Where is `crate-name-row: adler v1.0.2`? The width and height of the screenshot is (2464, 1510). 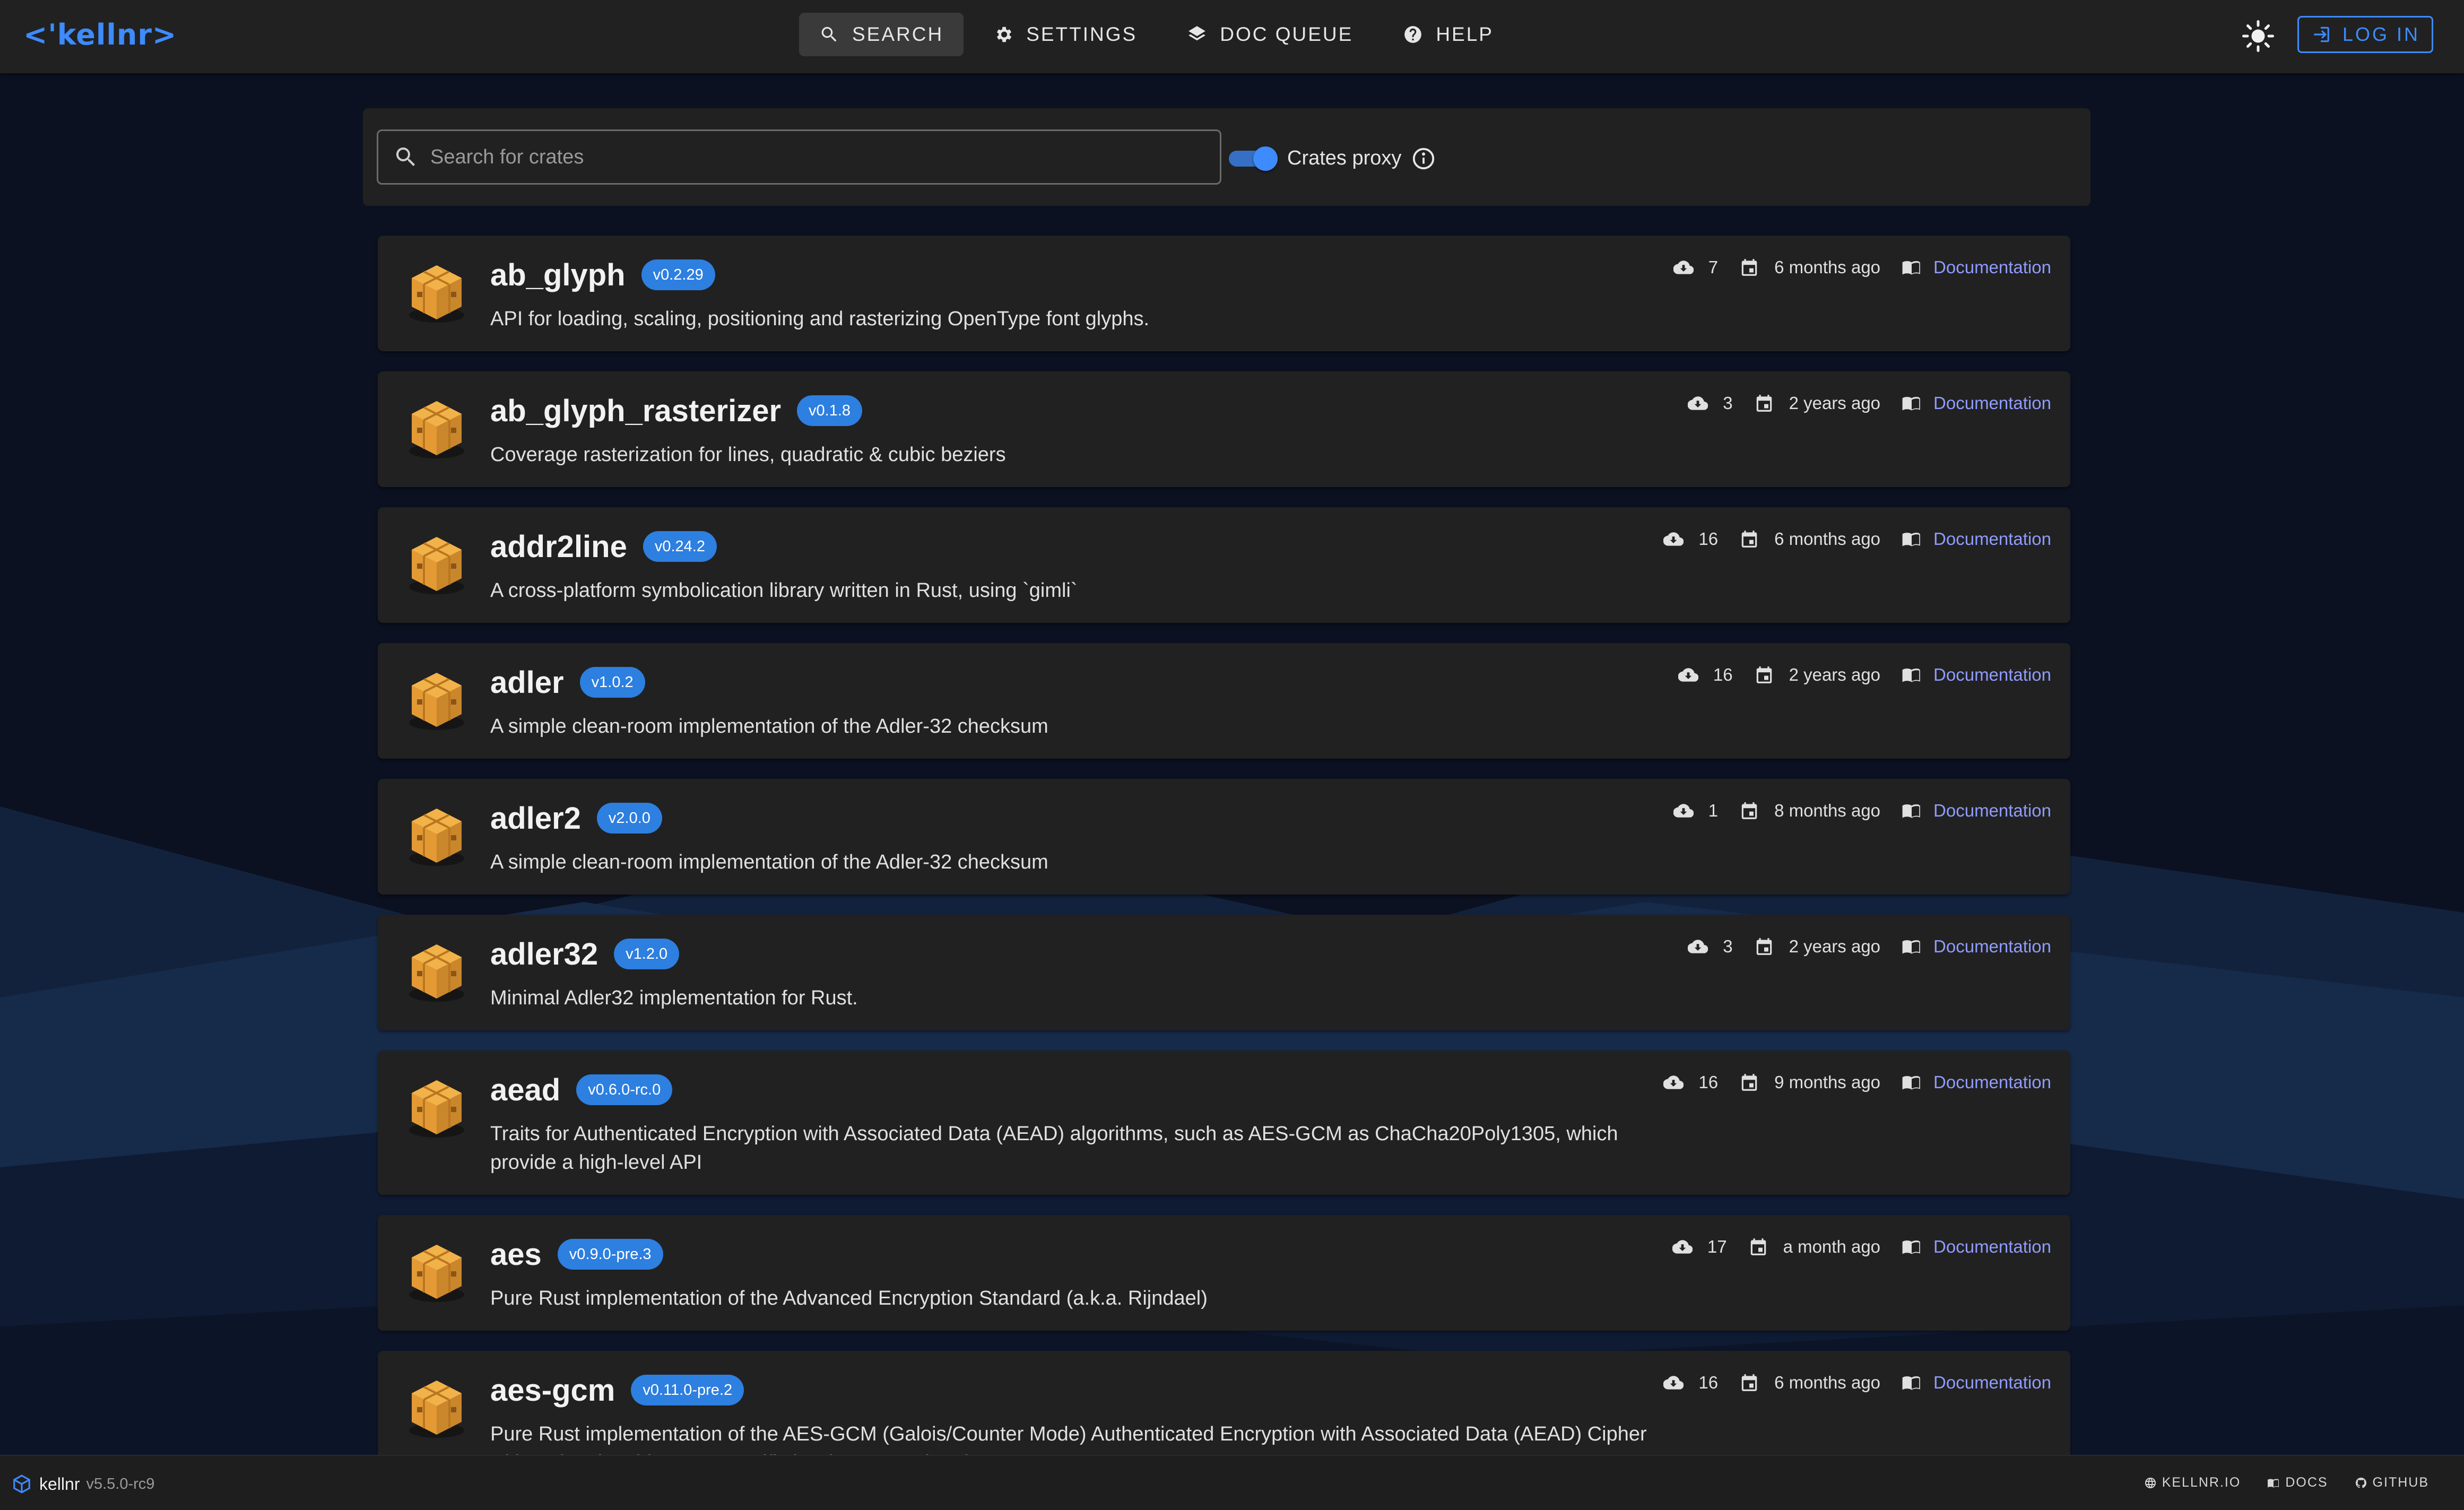
crate-name-row: adler v1.0.2 is located at coordinates (567, 682).